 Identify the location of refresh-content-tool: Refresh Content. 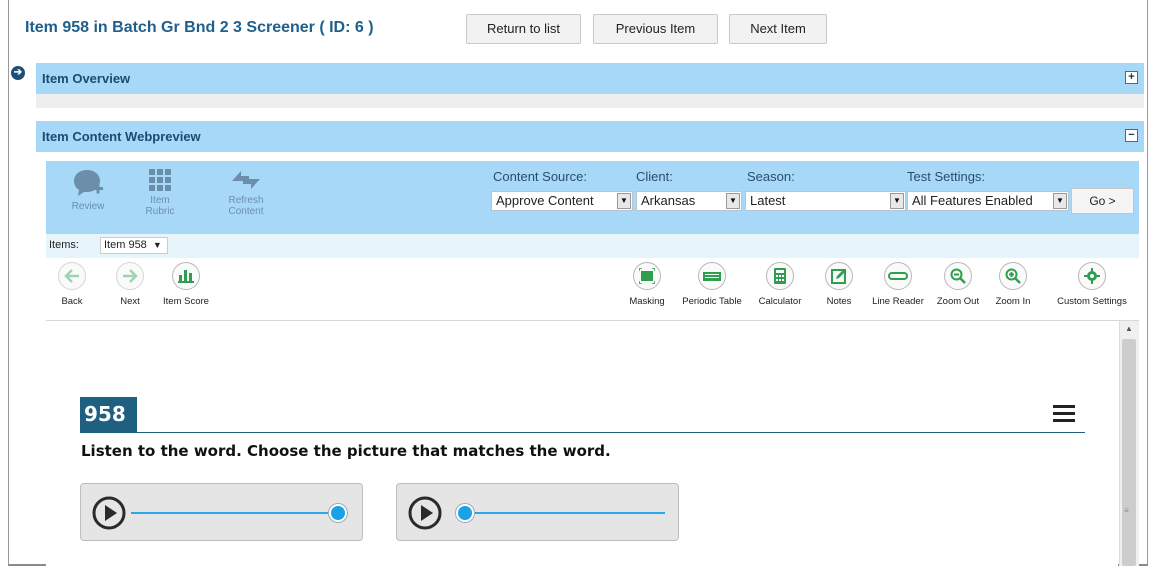
(246, 192).